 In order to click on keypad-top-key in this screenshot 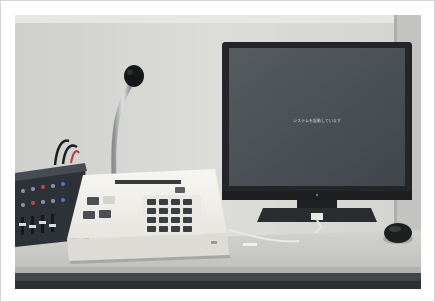, I will do `click(180, 190)`.